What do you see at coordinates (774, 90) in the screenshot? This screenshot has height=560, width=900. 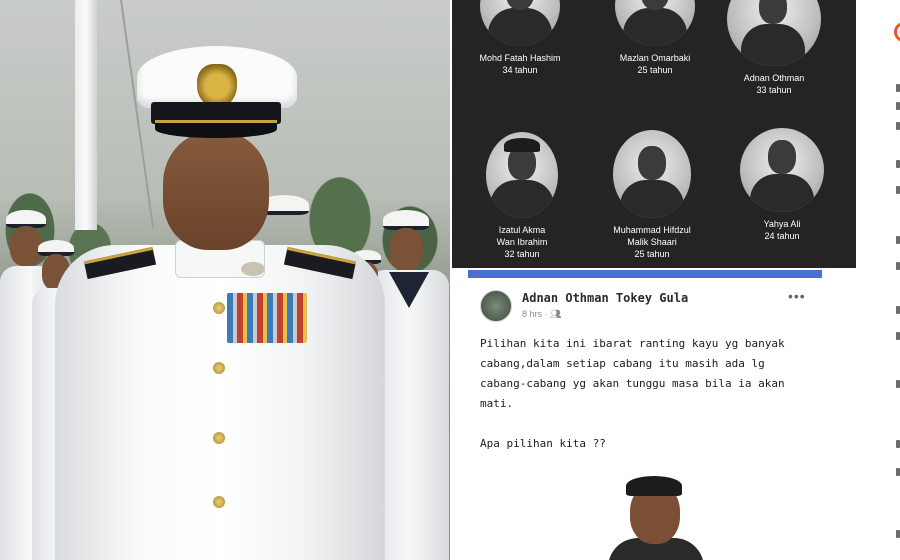 I see `victim-age: 33 tahun` at bounding box center [774, 90].